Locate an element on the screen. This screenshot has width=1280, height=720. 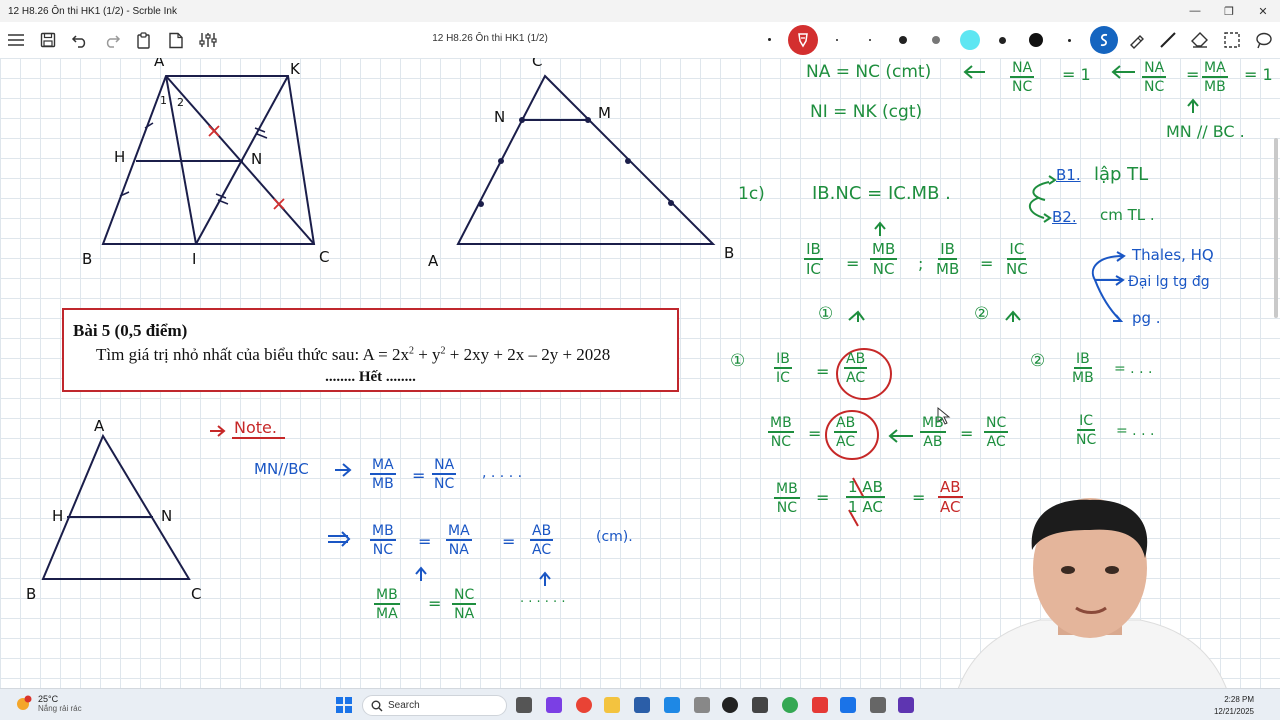
note-frac-ab-ac-blue: AB AC is located at coordinates (542, 540).